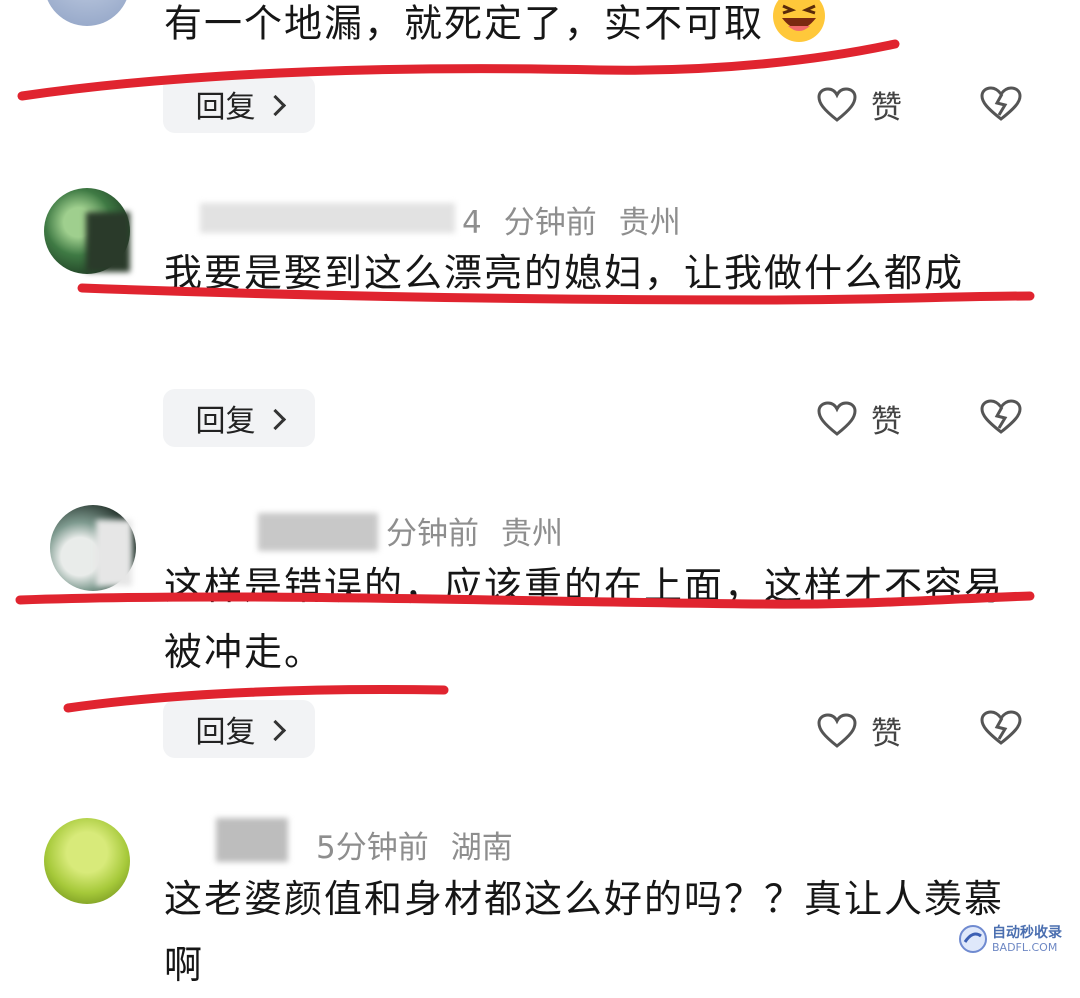  Describe the element at coordinates (584, 932) in the screenshot. I see `comment-text: 这老婆颜值和身材都这么好的吗？？真让人羡慕啊` at that location.